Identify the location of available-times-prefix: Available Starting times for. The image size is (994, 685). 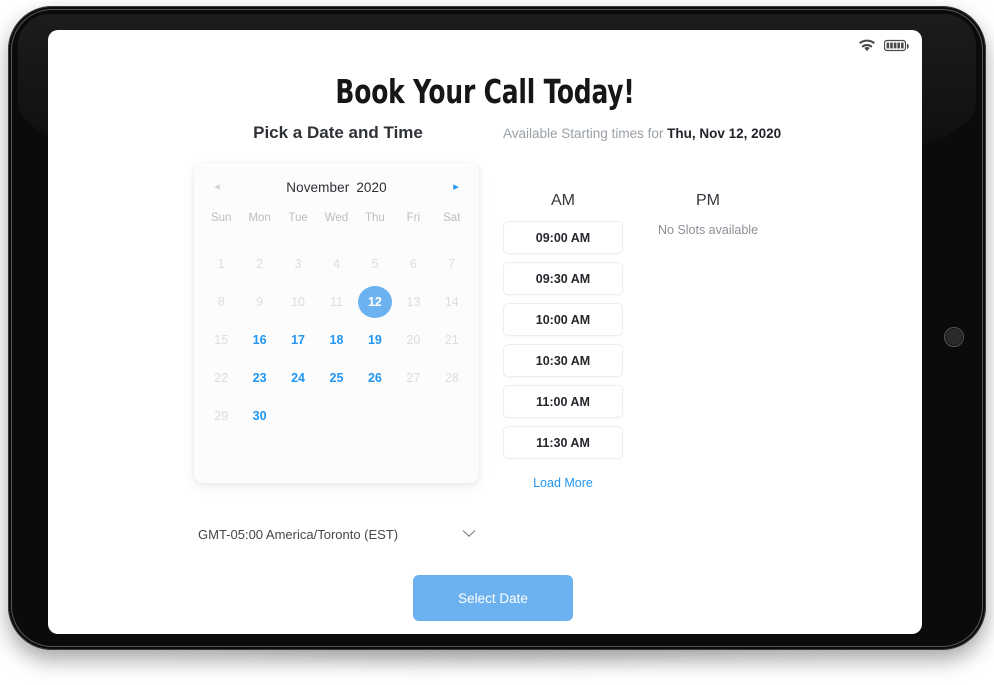
(585, 133).